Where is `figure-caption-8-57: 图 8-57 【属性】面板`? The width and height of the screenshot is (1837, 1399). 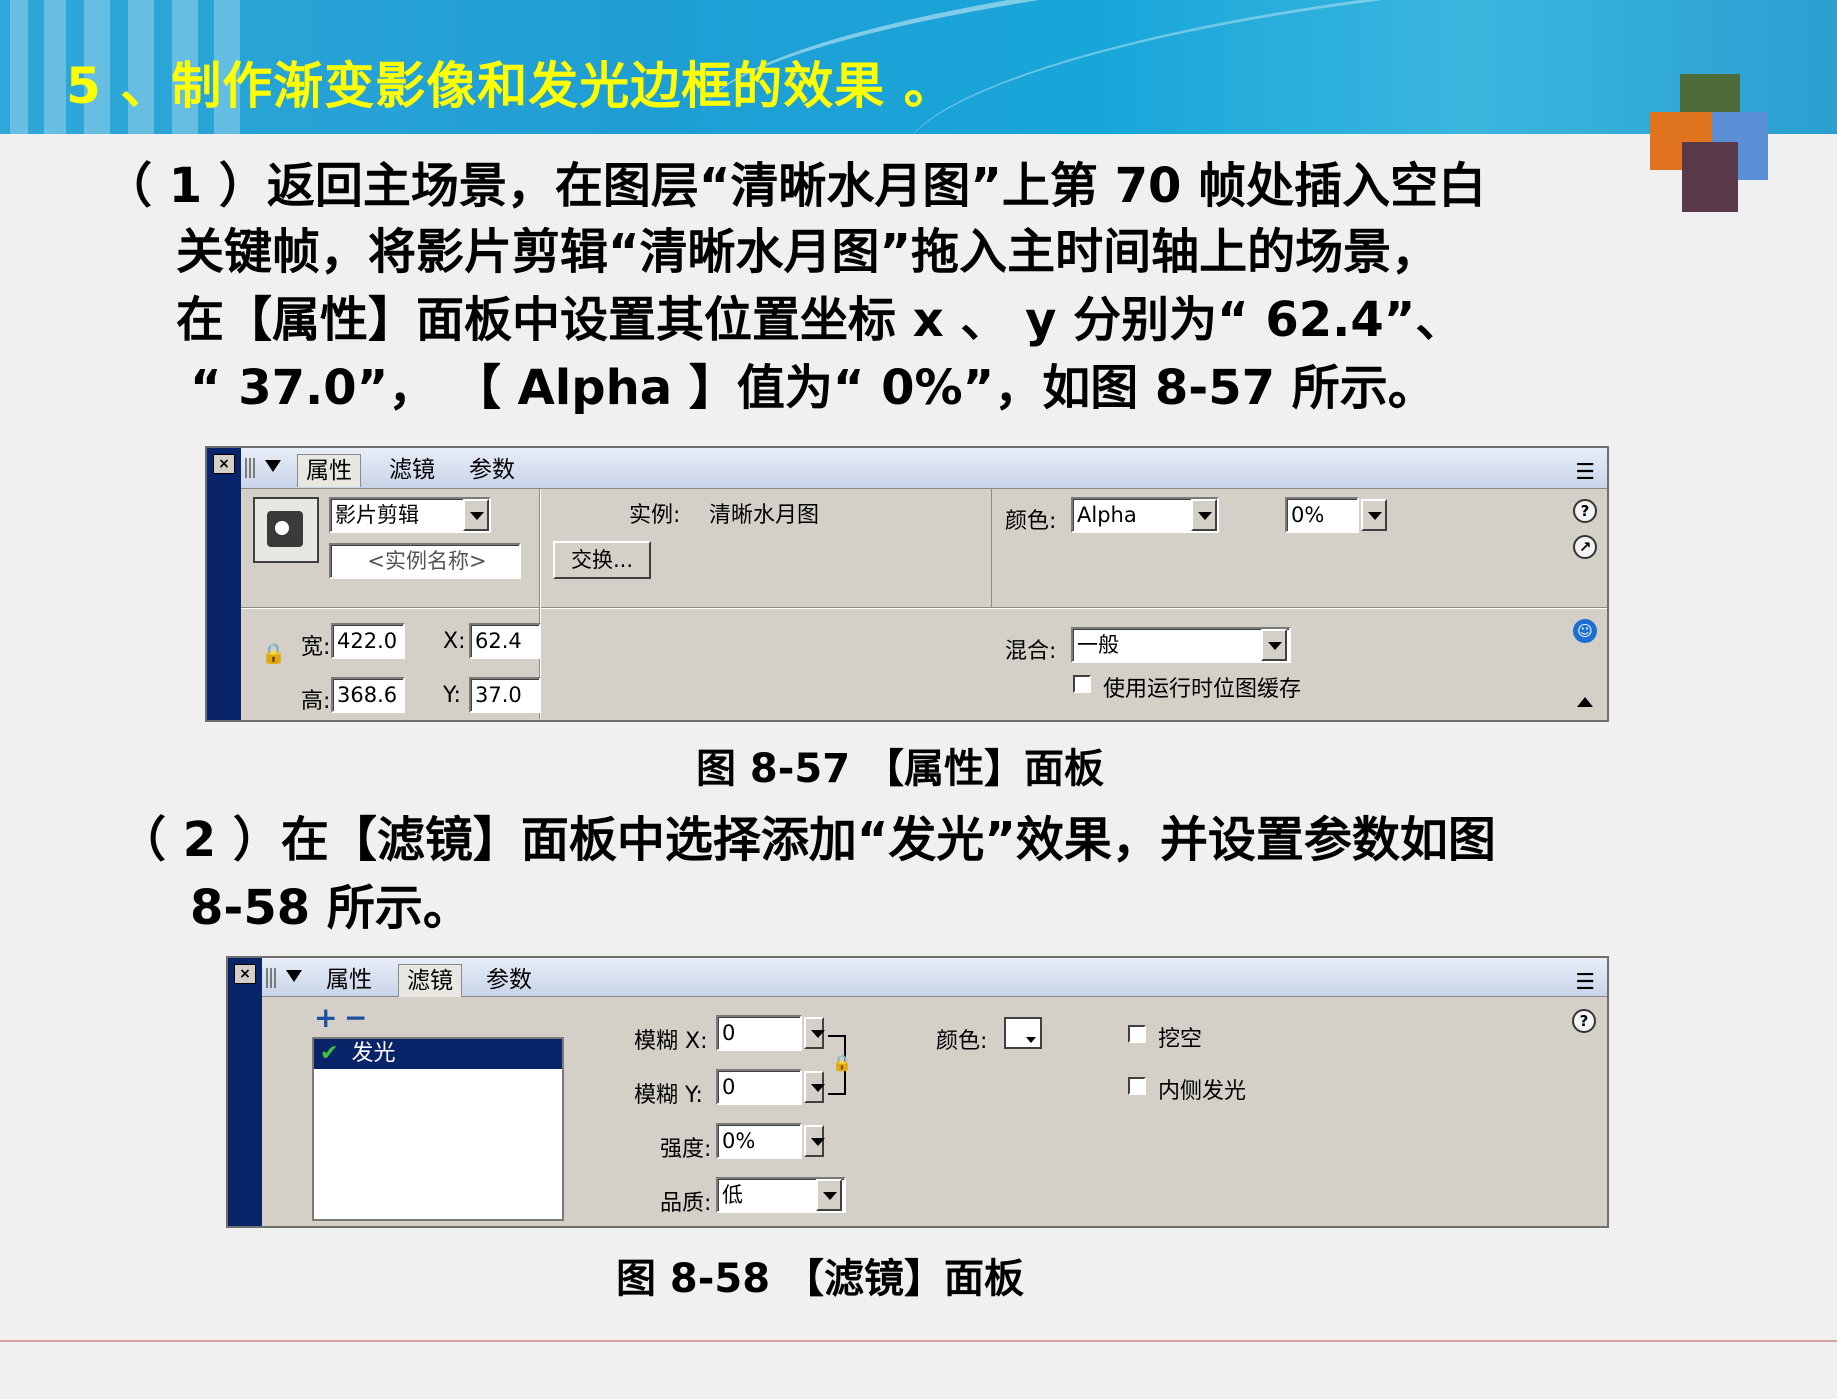 figure-caption-8-57: 图 8-57 【属性】面板 is located at coordinates (900, 769).